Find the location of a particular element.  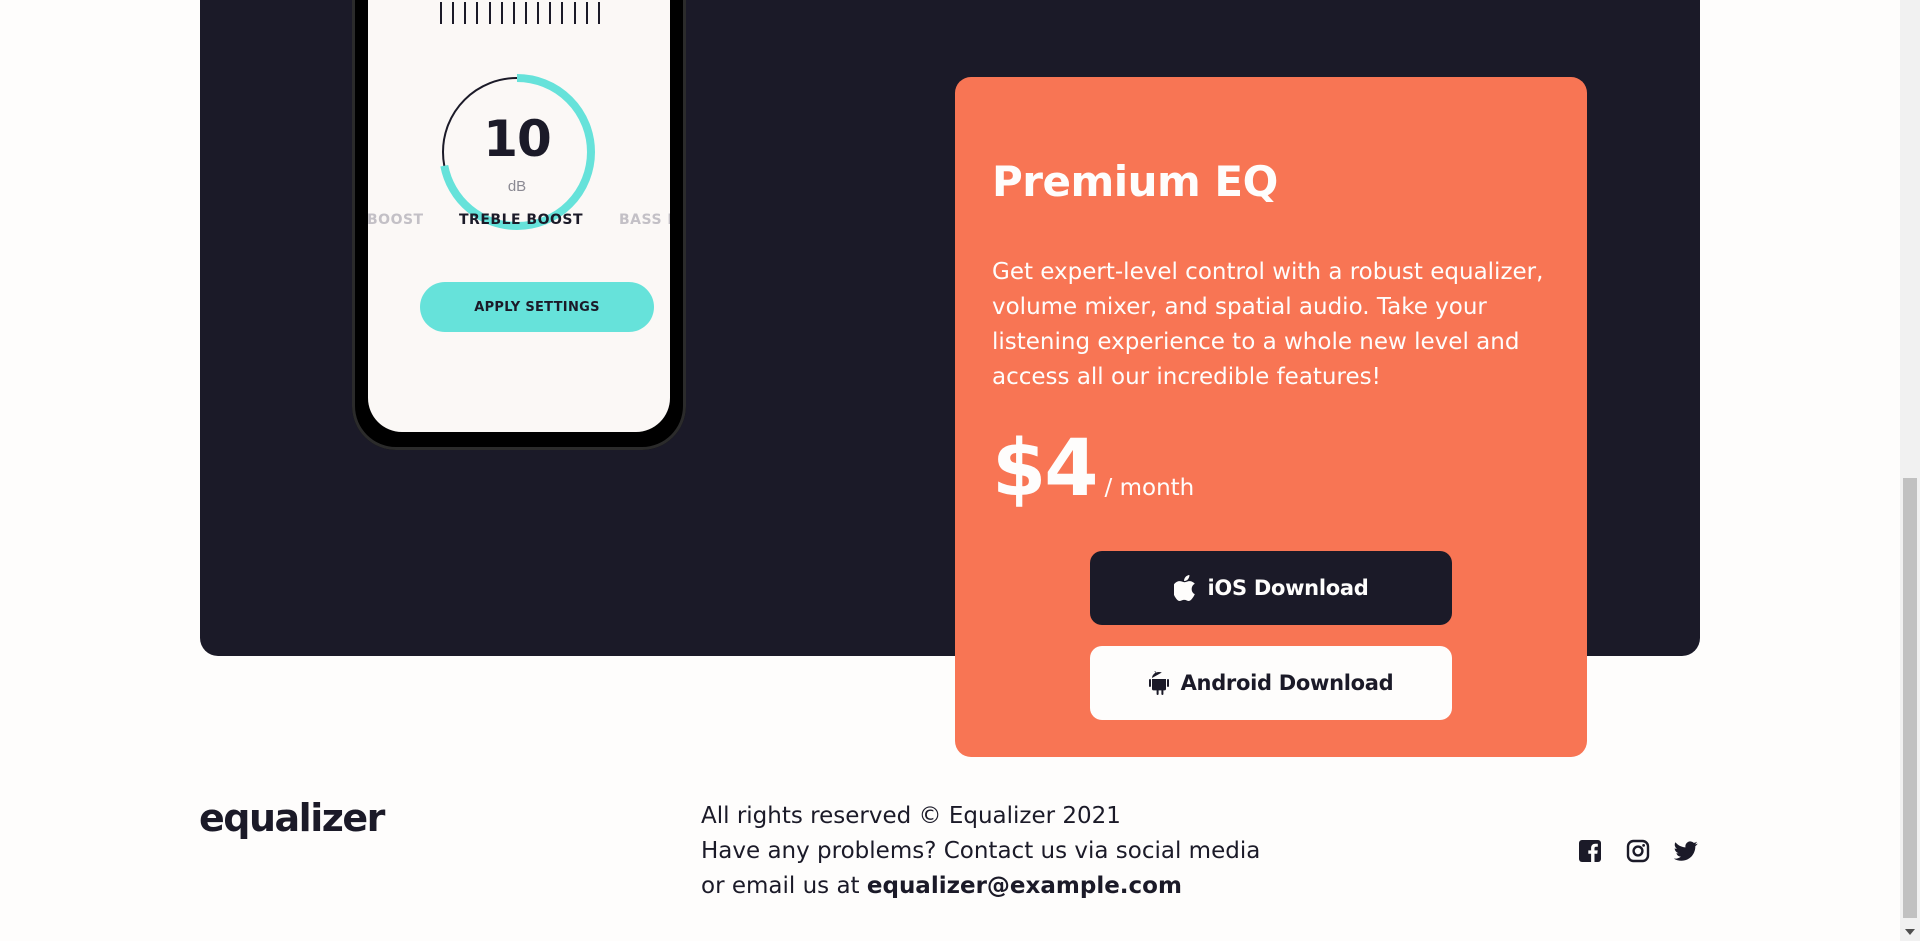

preset-next: BASS B is located at coordinates (644, 220).